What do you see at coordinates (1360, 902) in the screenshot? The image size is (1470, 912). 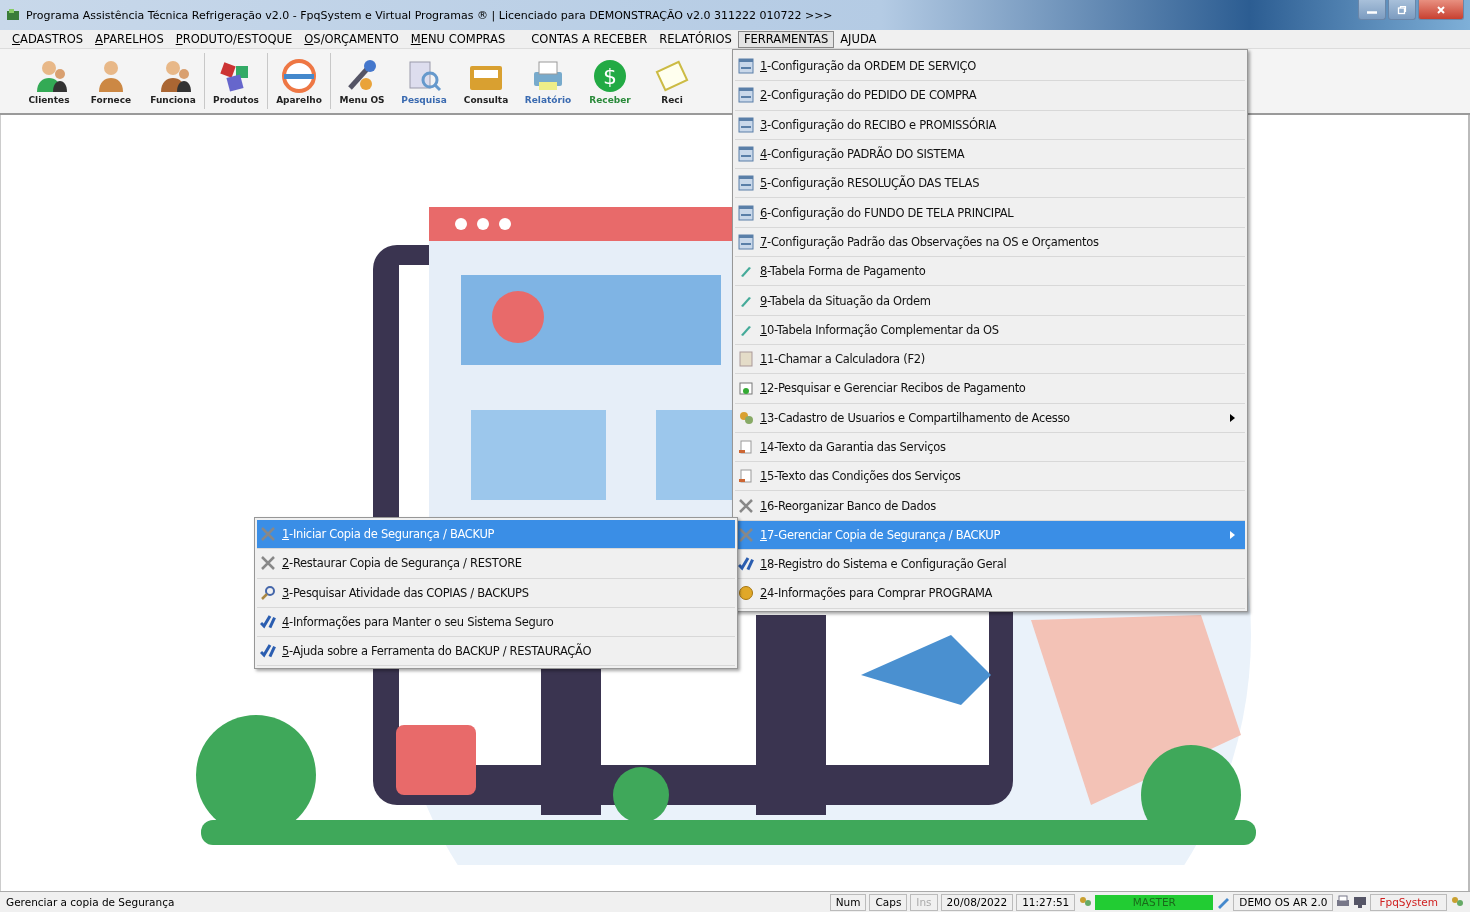 I see `monitor-icon` at bounding box center [1360, 902].